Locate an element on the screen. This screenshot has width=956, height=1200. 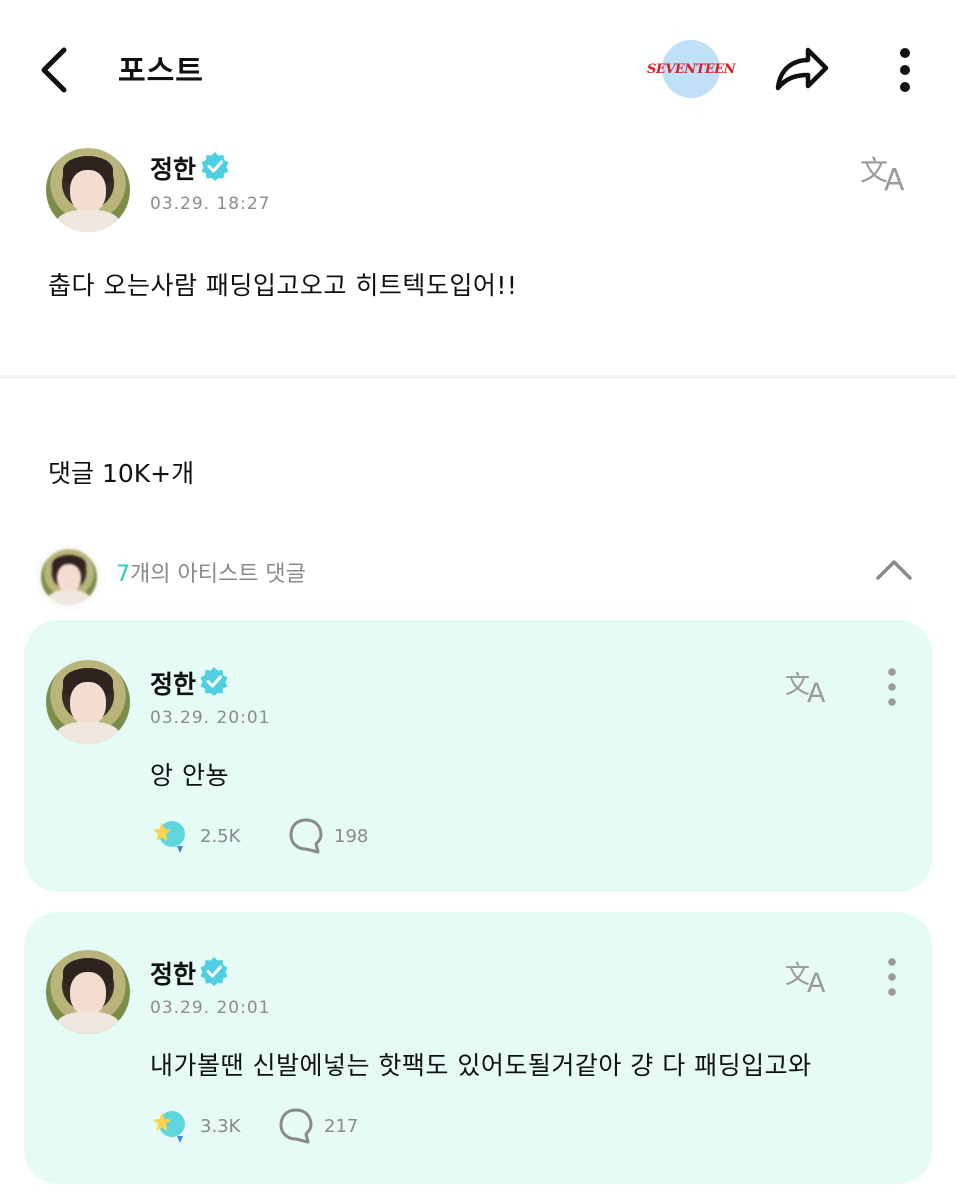
back-button is located at coordinates (56, 70).